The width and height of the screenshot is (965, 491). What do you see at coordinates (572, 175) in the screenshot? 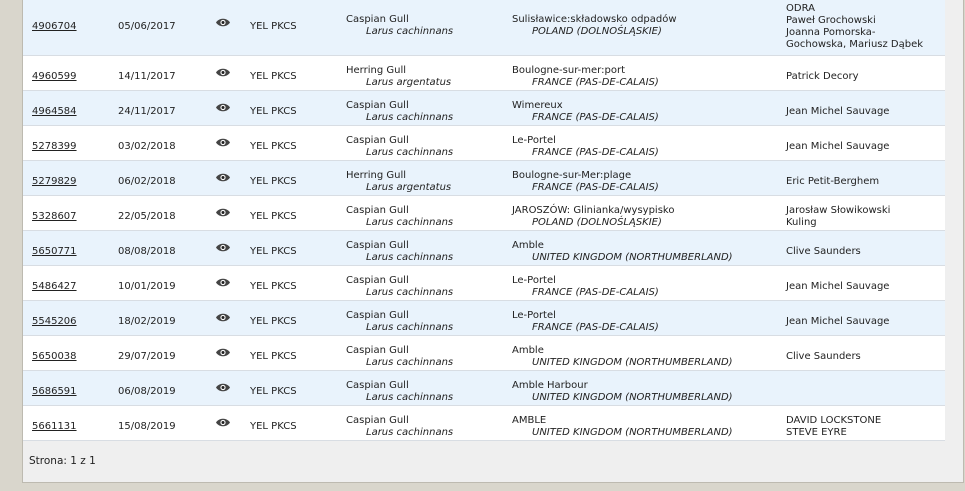
I see `location-place: Boulogne-sur-Mer:plage` at bounding box center [572, 175].